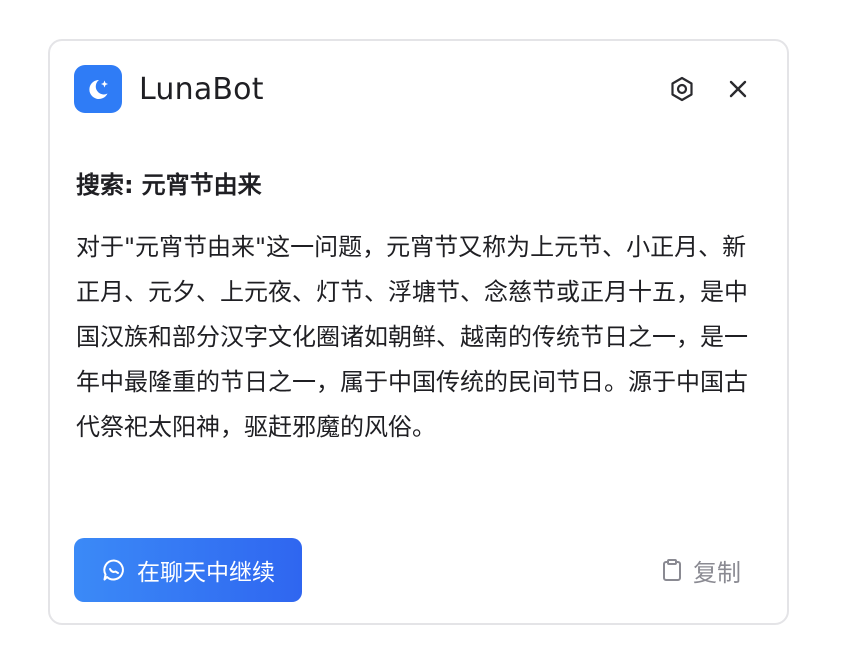 This screenshot has width=856, height=670. I want to click on search-query-text: 元宵节由来, so click(201, 185).